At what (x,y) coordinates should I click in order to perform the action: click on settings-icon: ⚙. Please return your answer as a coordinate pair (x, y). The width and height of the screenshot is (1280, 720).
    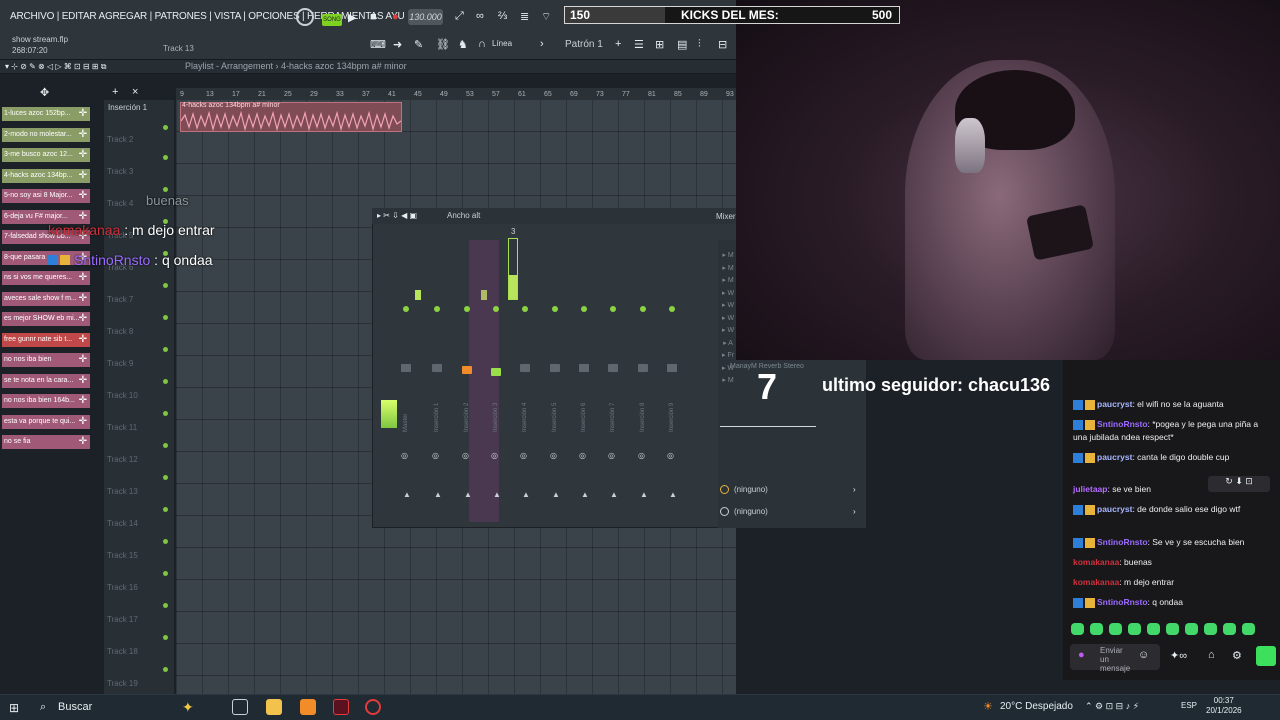
    Looking at the image, I should click on (1237, 655).